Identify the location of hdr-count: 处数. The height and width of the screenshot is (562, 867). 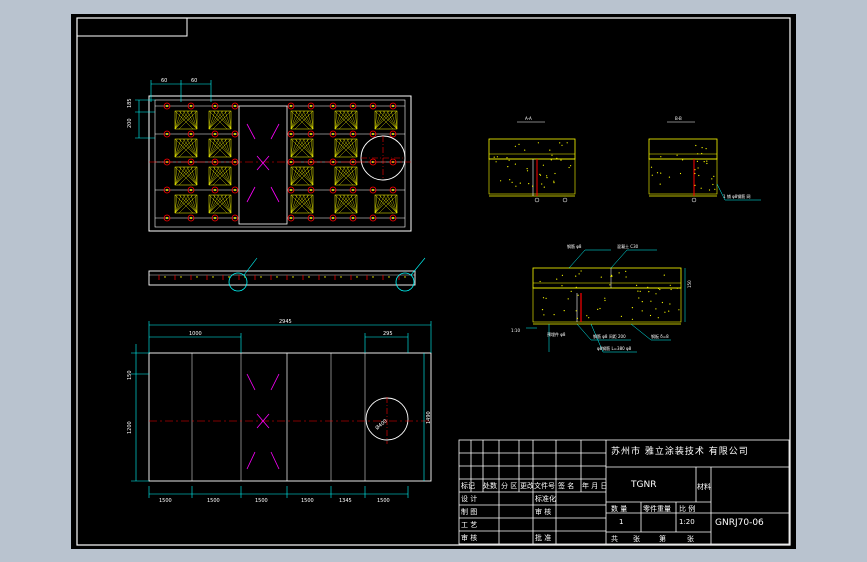
(490, 486).